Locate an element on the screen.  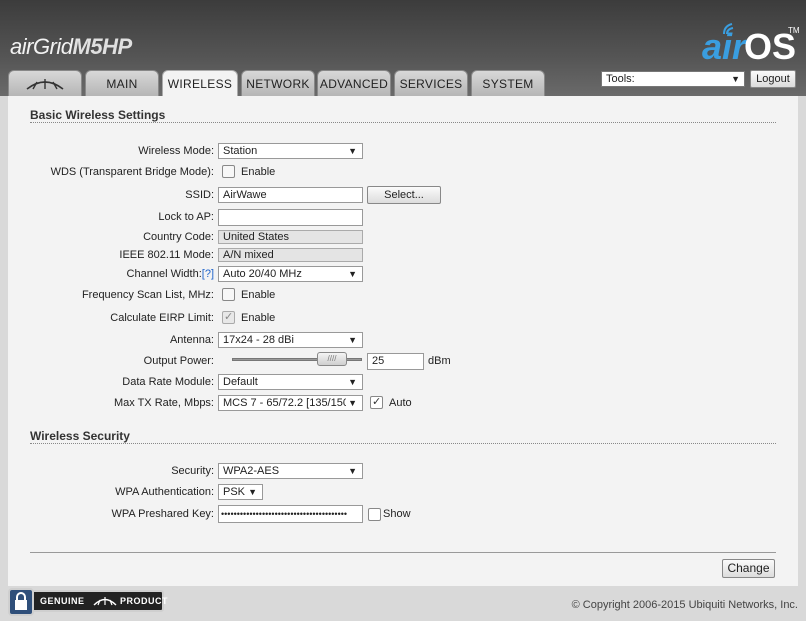
country-code-label: Country Code: is located at coordinates (178, 237).